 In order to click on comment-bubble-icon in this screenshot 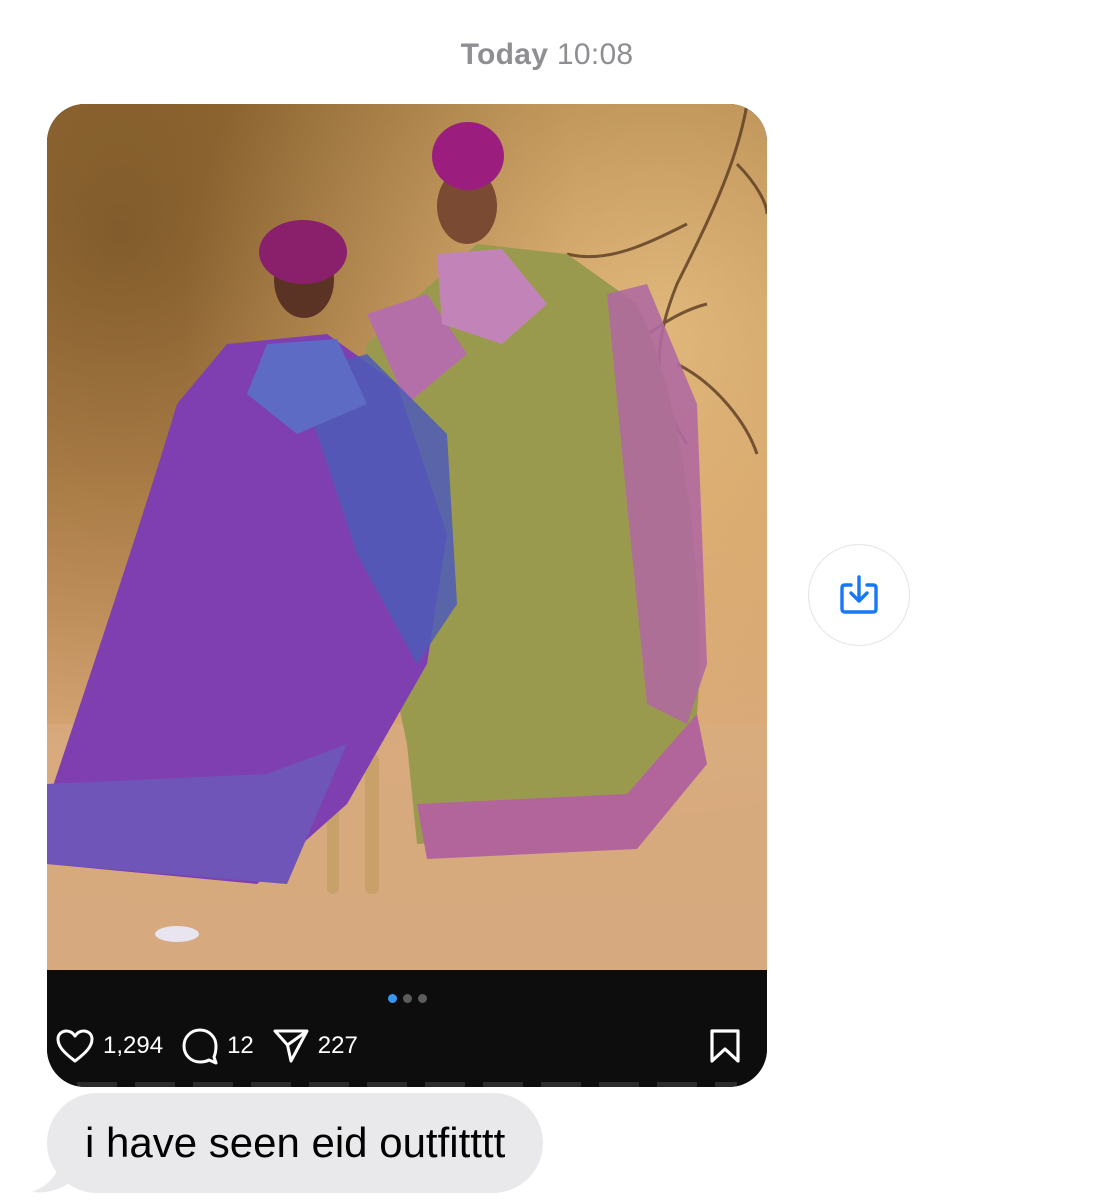, I will do `click(200, 1046)`.